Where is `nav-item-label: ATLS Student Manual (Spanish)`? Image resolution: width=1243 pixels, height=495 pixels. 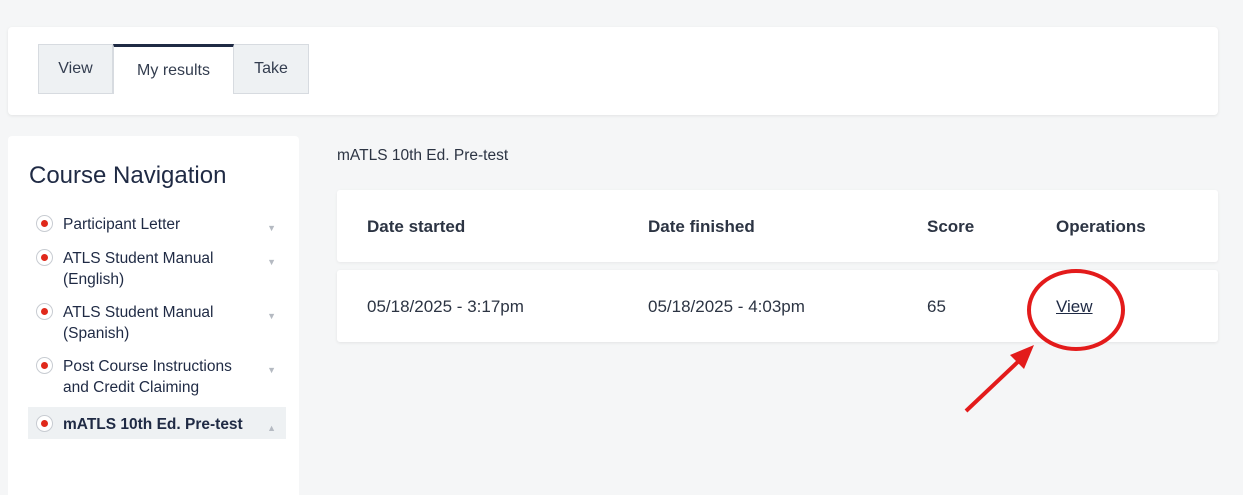
nav-item-label: ATLS Student Manual (Spanish) is located at coordinates (138, 323).